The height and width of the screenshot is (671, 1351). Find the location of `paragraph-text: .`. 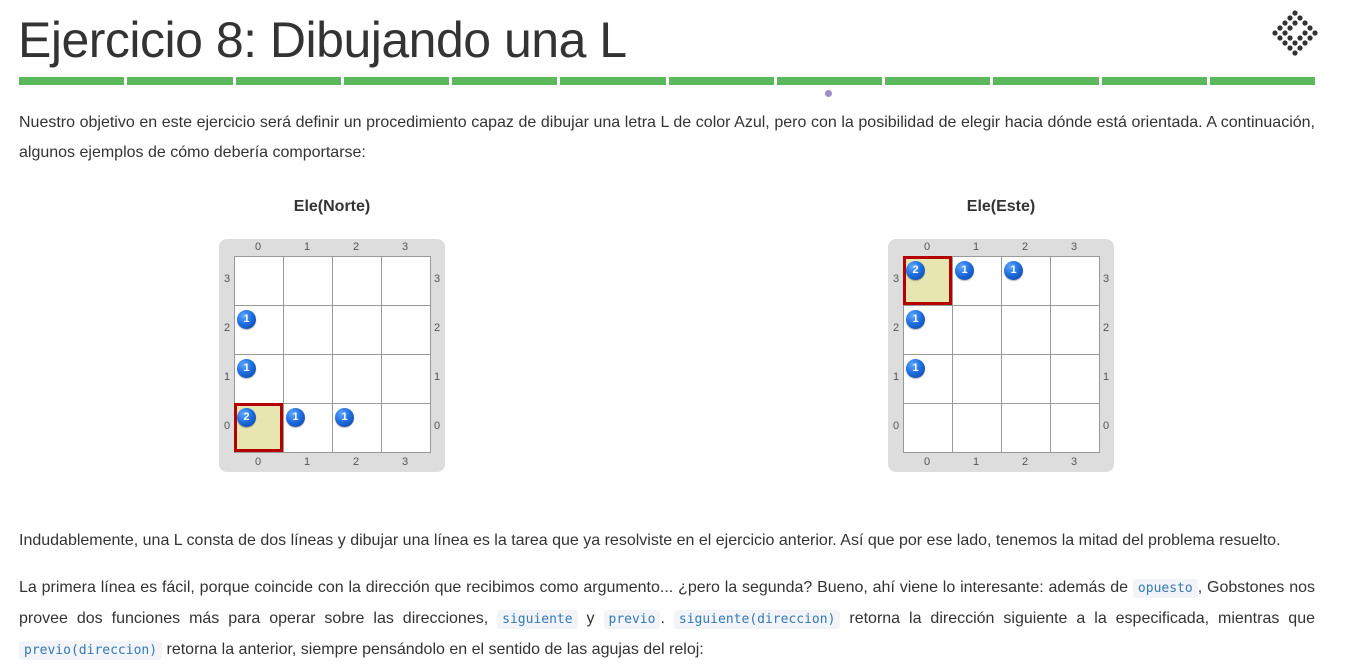

paragraph-text: . is located at coordinates (667, 618).